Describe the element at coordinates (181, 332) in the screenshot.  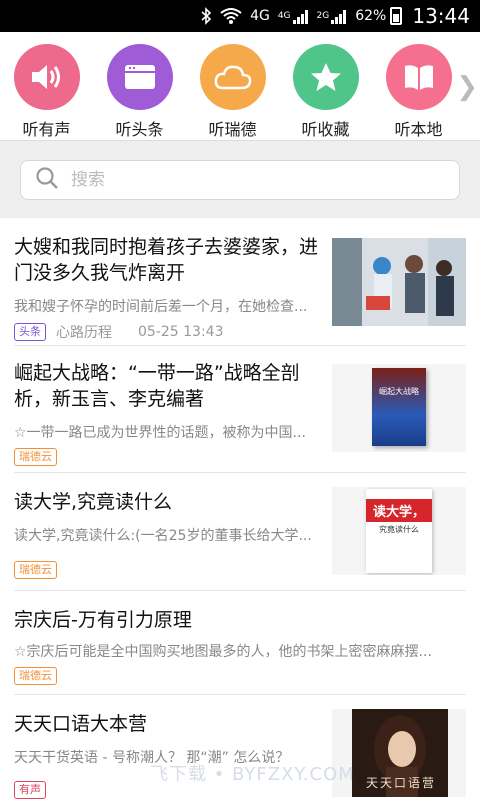
I see `feed-time: 05-25 13:43` at that location.